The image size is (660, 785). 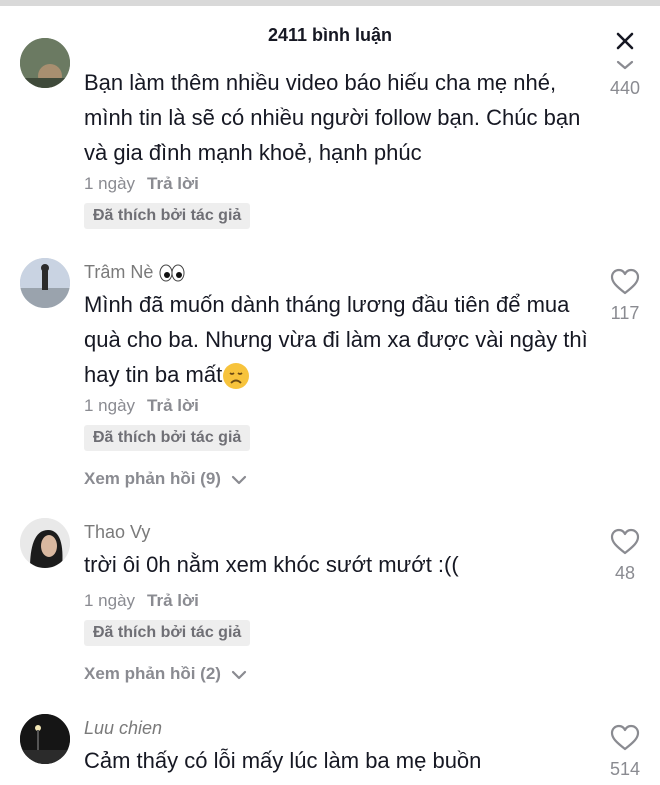 I want to click on comment-username: Thao Vy, so click(x=117, y=532).